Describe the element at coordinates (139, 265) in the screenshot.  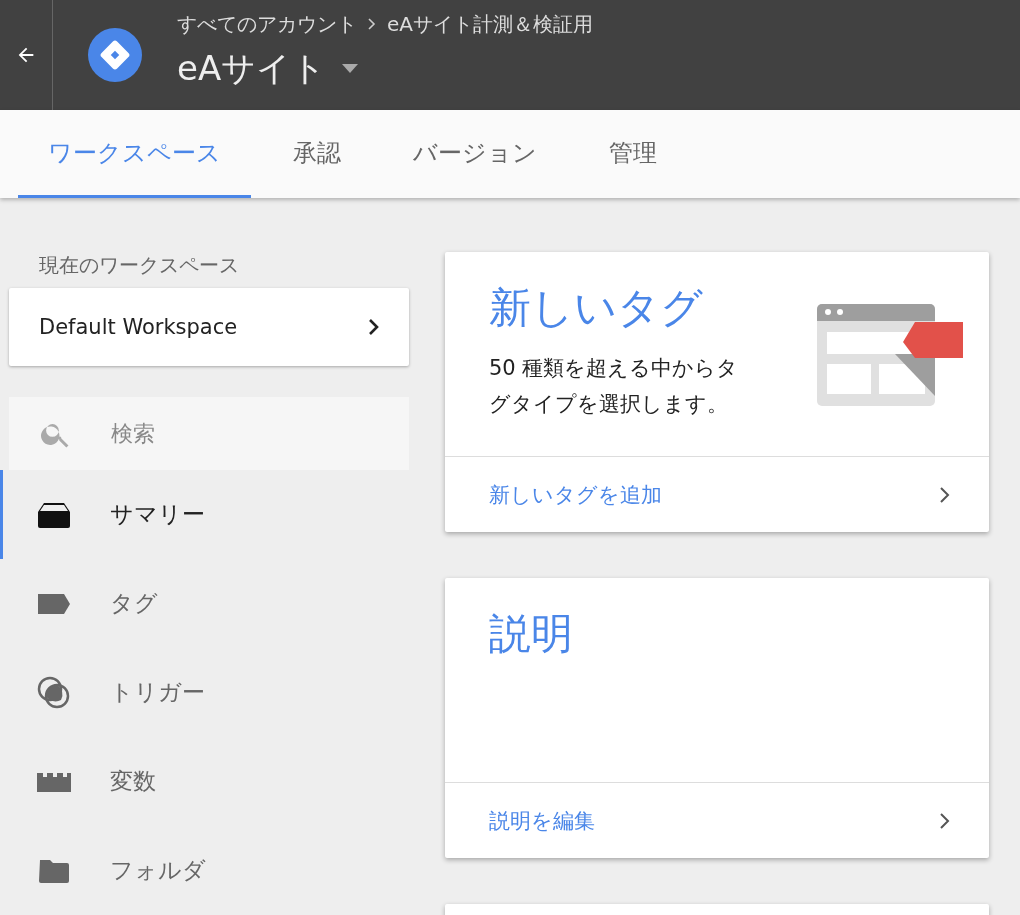
I see `workspace-label: 現在のワークスペース` at that location.